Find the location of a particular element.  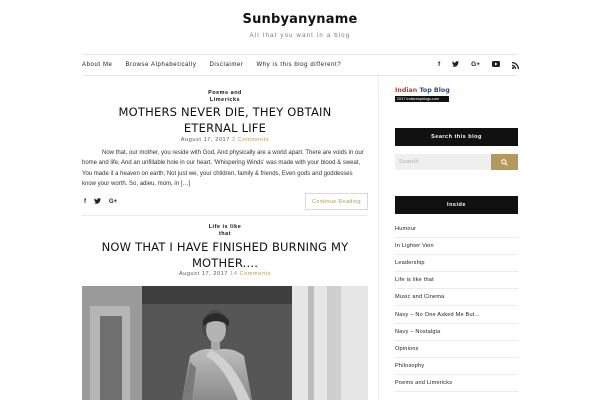

category-item-poems-and-limericks: Poems and Limericks is located at coordinates (456, 383).